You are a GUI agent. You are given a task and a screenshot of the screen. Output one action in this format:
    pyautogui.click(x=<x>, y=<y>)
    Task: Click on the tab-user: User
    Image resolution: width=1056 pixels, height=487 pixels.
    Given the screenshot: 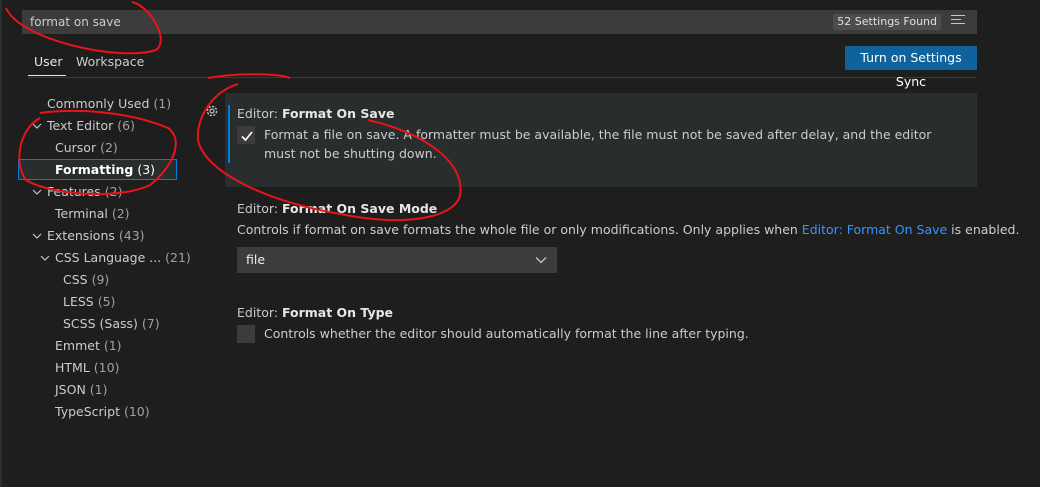 What is the action you would take?
    pyautogui.click(x=48, y=64)
    